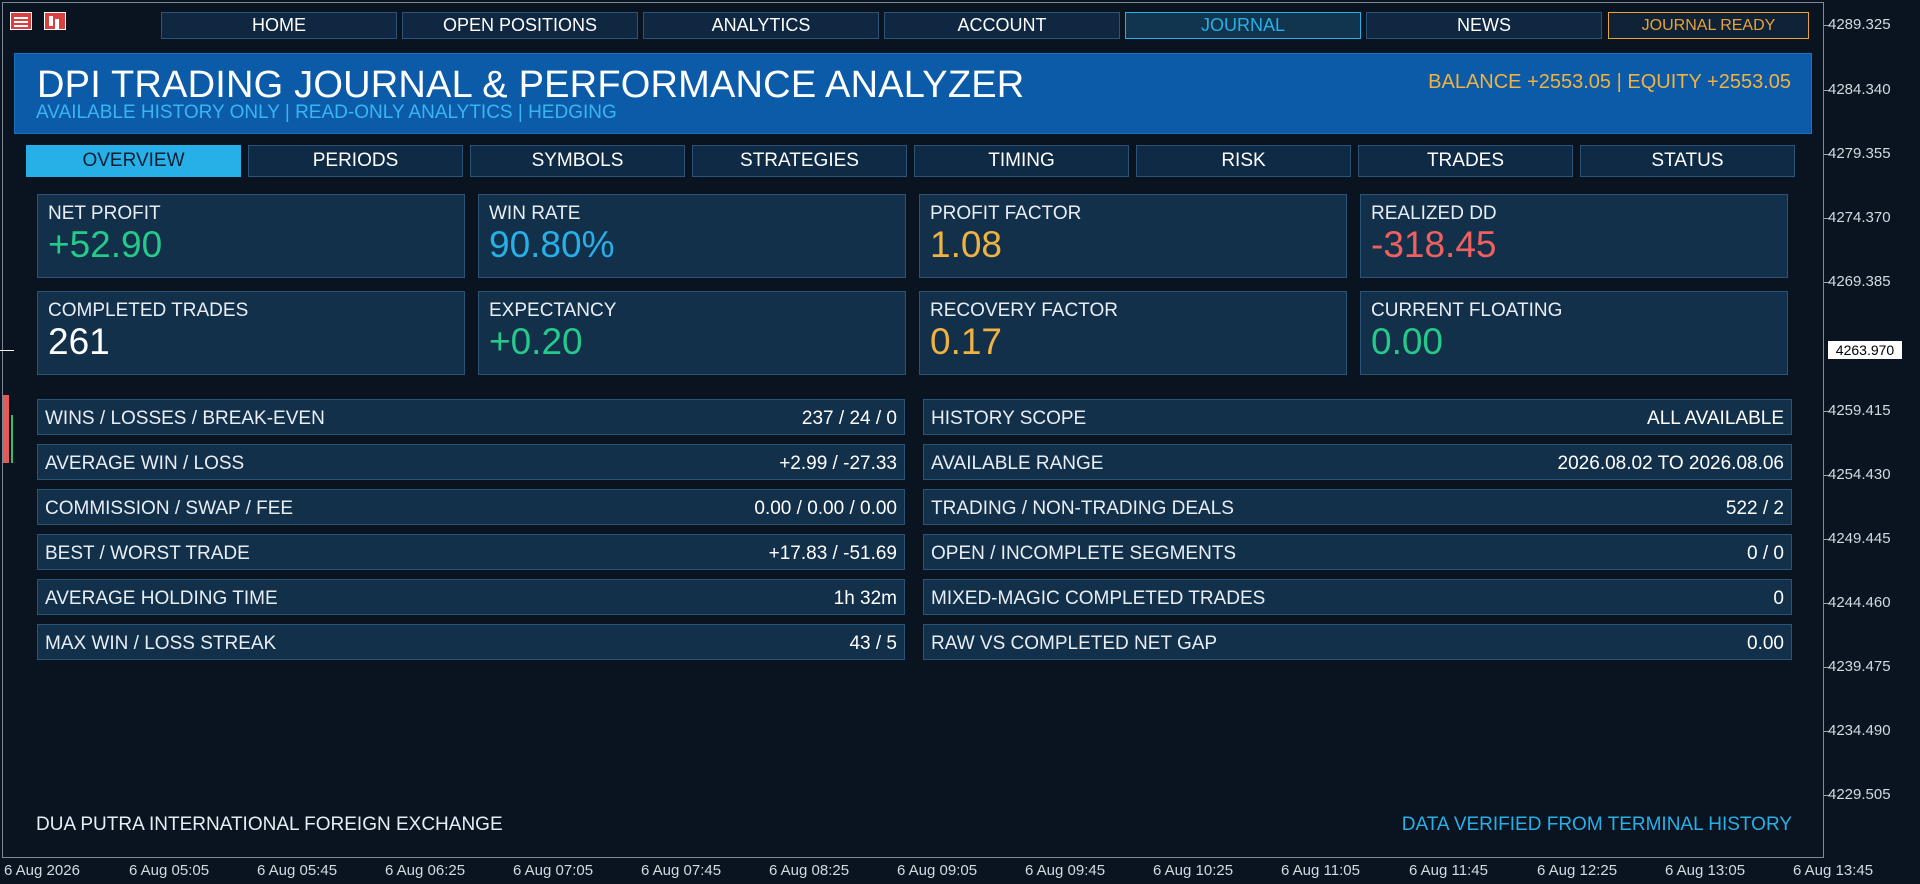 This screenshot has width=1920, height=884. What do you see at coordinates (104, 213) in the screenshot?
I see `metric-label: NET PROFIT` at bounding box center [104, 213].